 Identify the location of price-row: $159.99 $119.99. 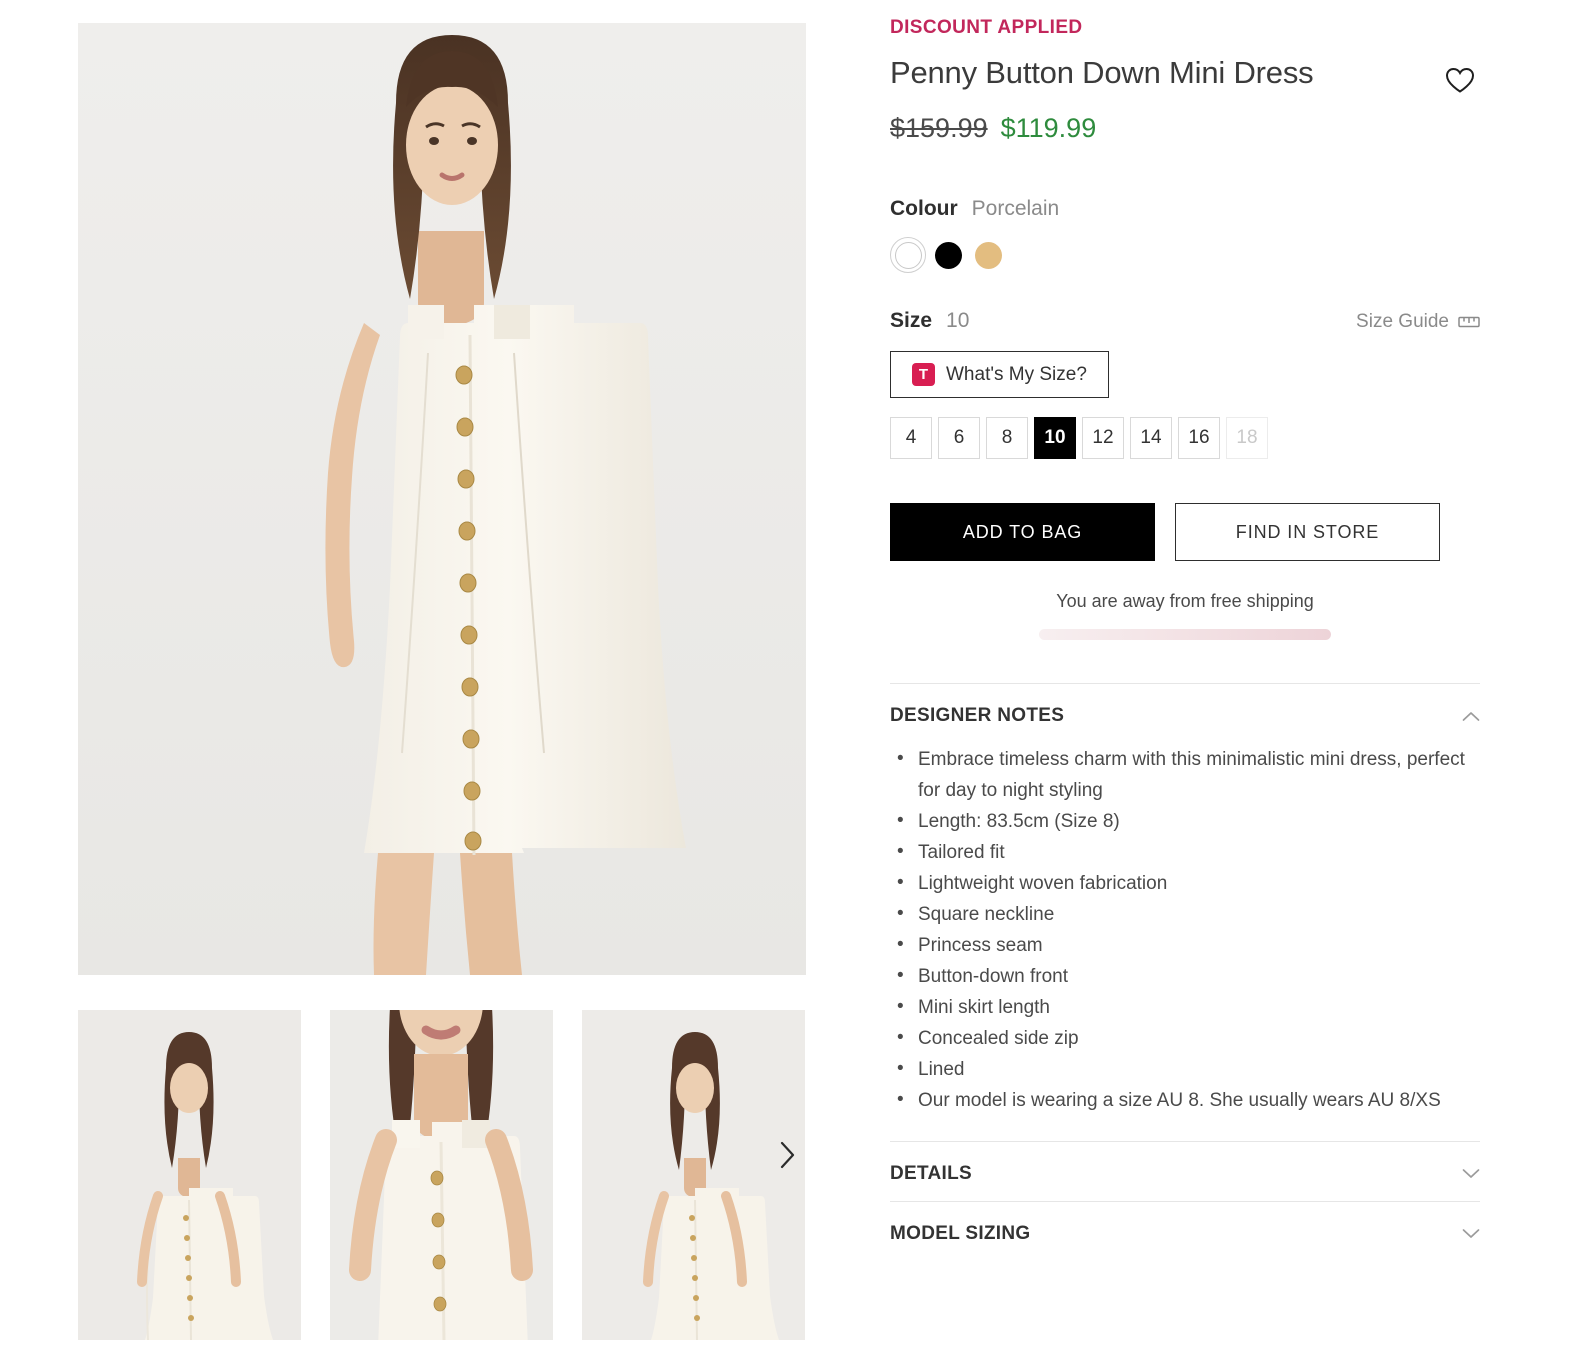
(1185, 128).